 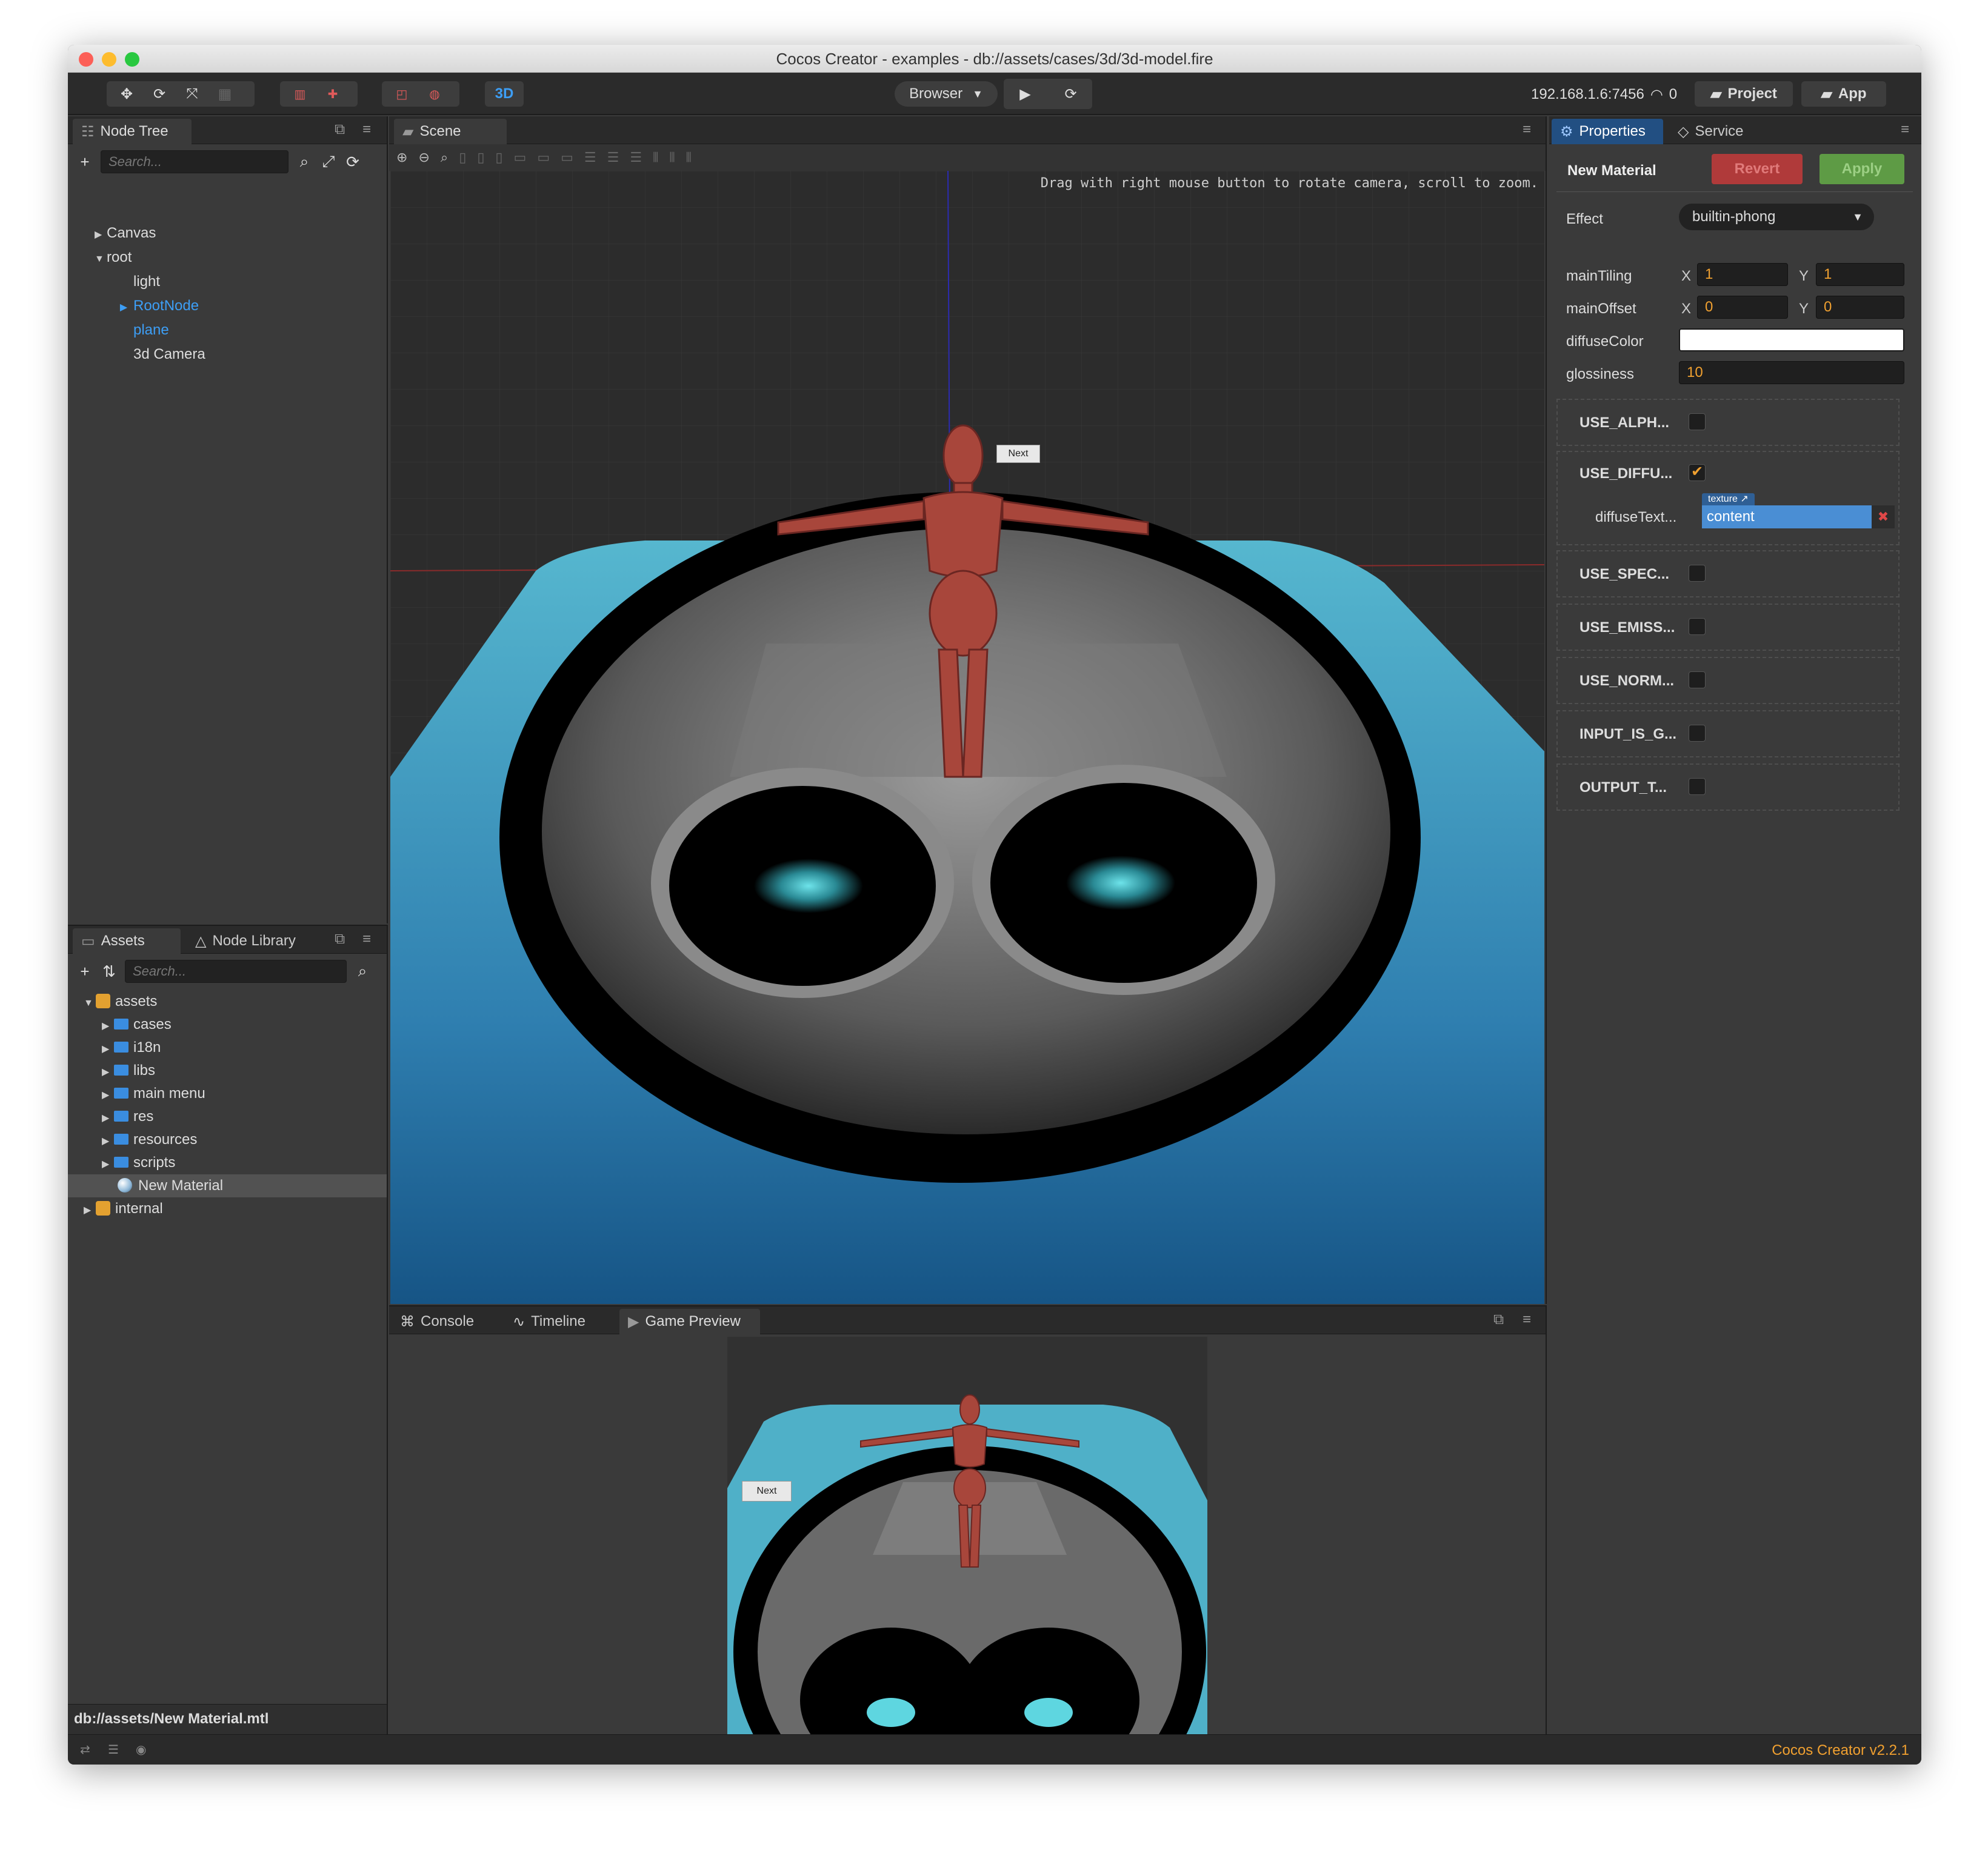 What do you see at coordinates (462, 157) in the screenshot?
I see `align-left-icon: ▯` at bounding box center [462, 157].